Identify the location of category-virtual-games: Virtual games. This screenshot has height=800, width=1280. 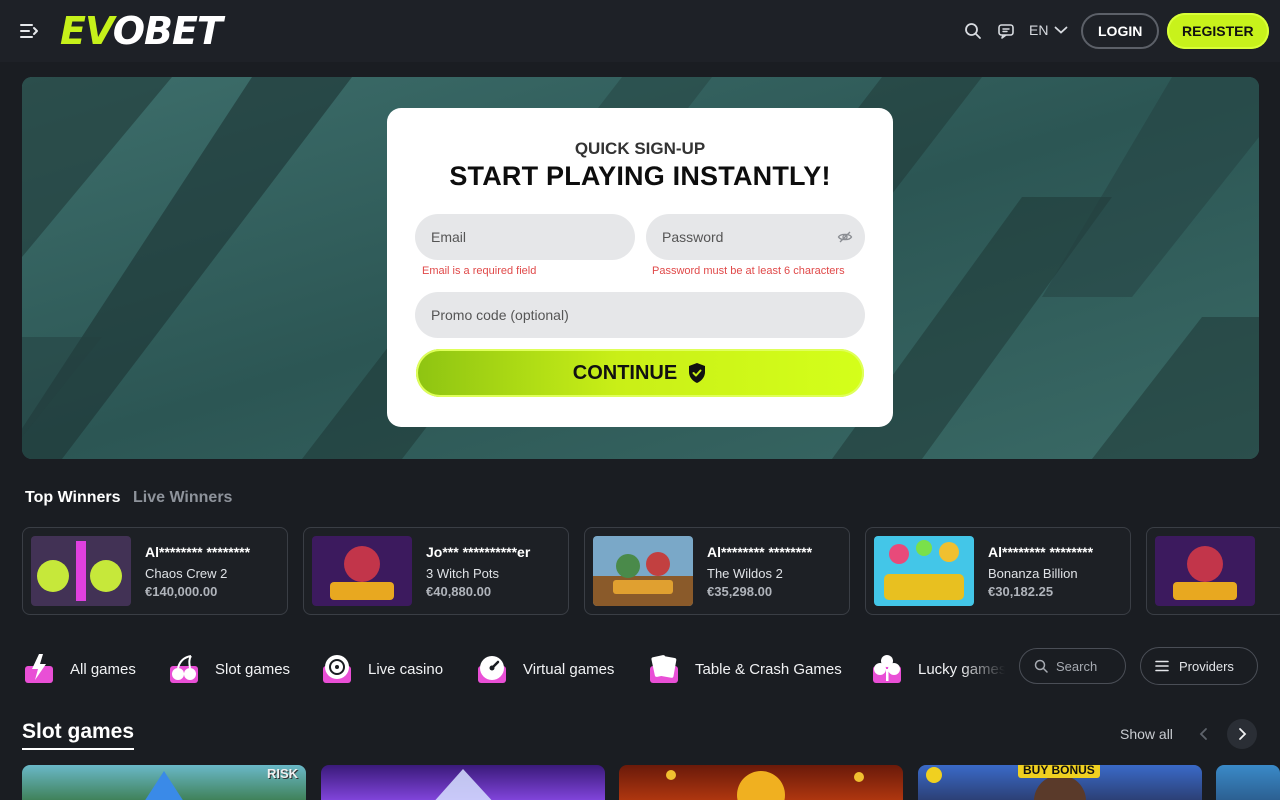
(544, 669).